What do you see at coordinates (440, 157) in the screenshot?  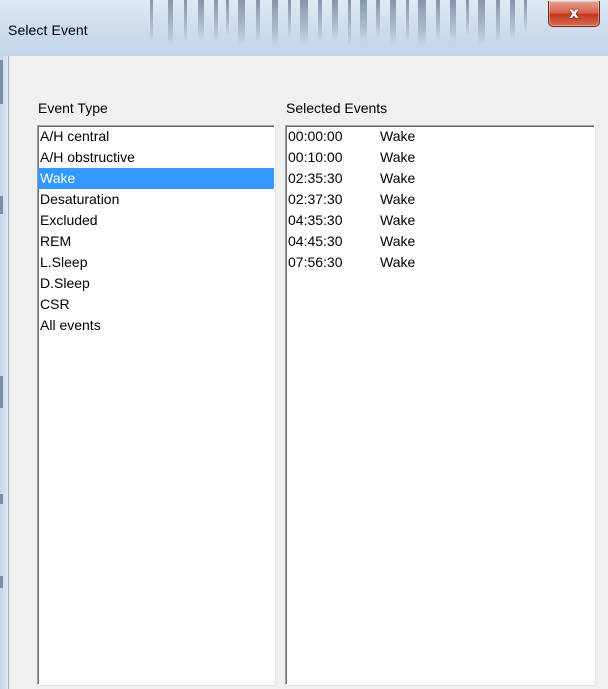 I see `selected-event-row: 00:10:00 Wake` at bounding box center [440, 157].